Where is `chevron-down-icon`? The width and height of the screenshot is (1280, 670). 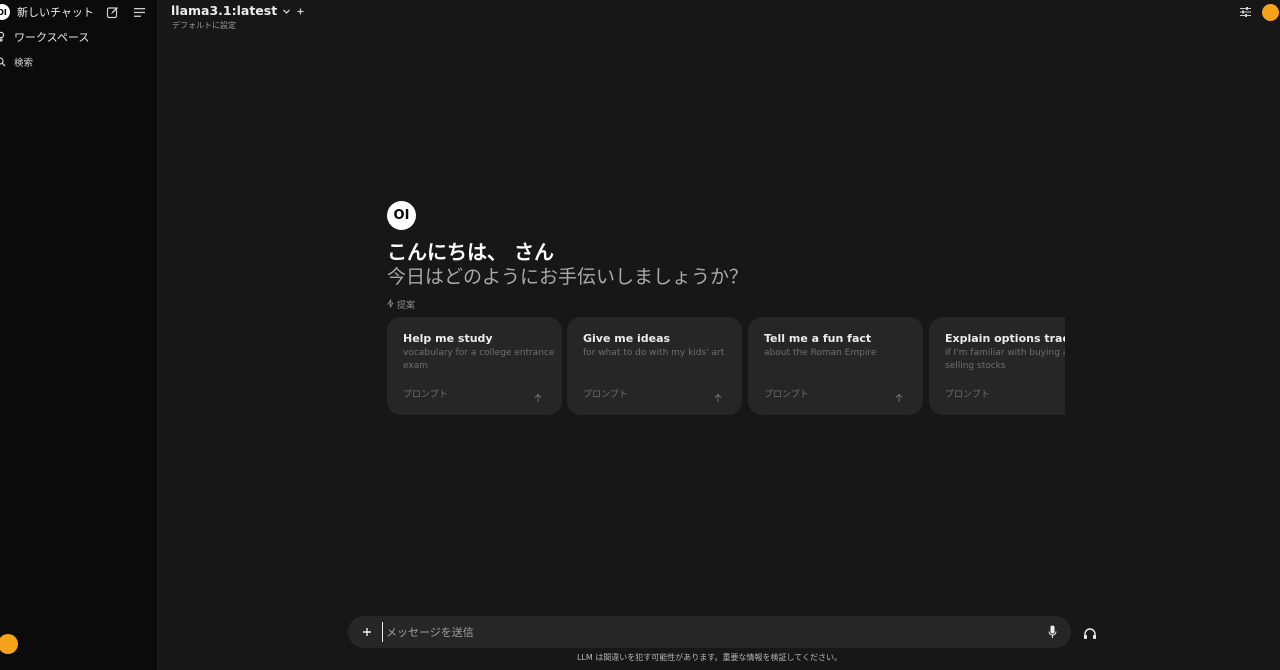
chevron-down-icon is located at coordinates (286, 10).